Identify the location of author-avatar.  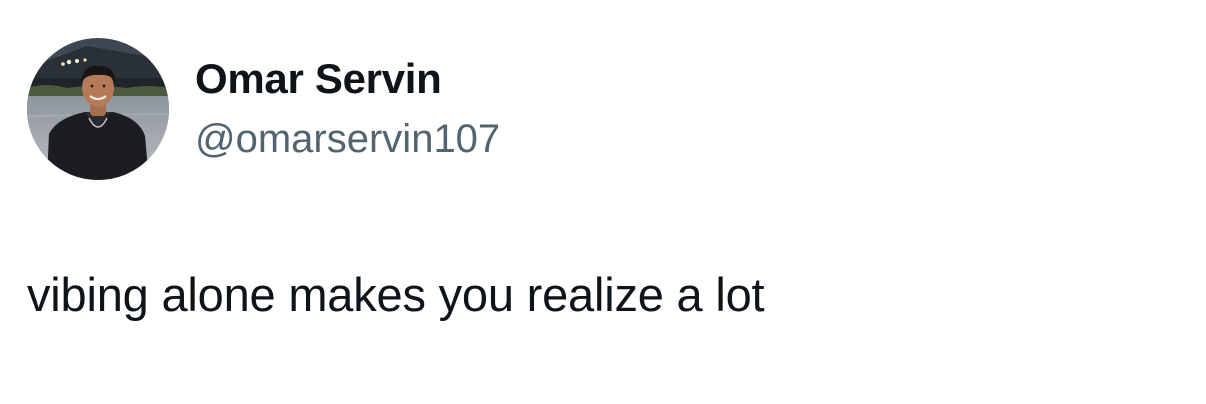
(98, 109).